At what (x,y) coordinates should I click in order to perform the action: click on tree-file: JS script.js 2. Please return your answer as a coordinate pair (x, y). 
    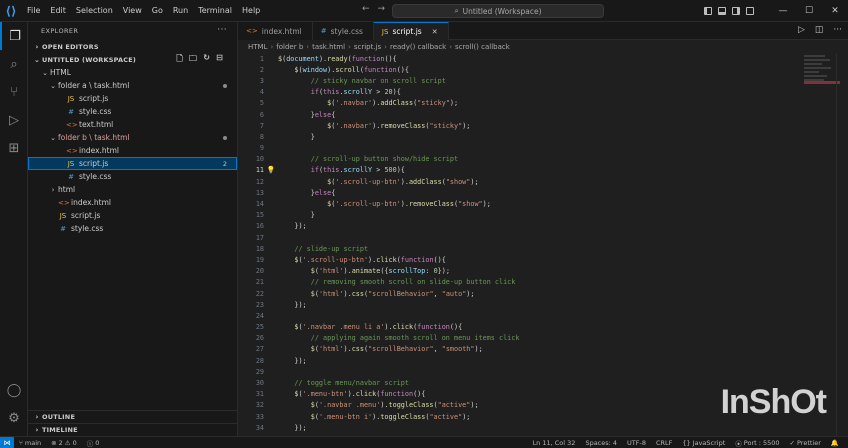
    Looking at the image, I should click on (132, 163).